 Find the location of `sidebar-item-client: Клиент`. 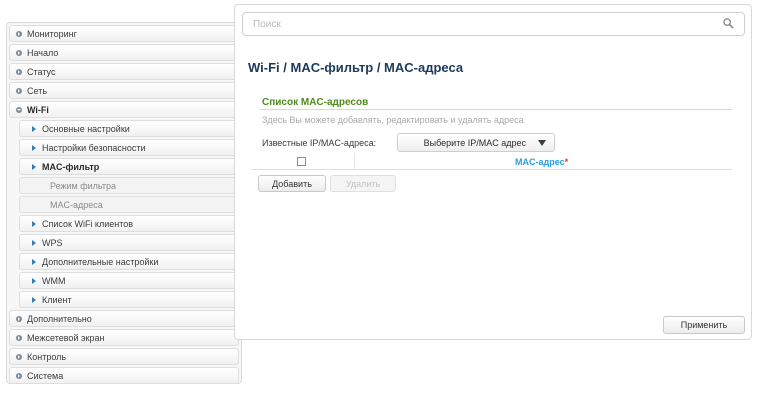

sidebar-item-client: Клиент is located at coordinates (129, 299).